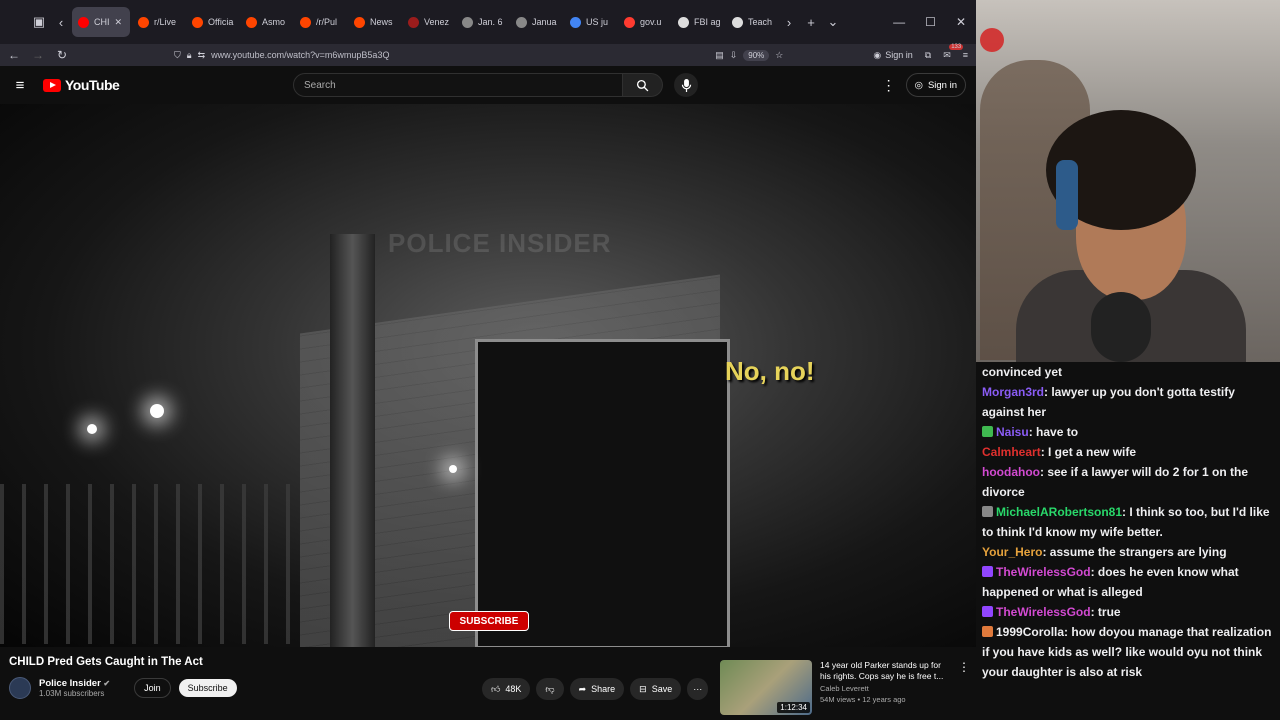 The image size is (1280, 720). I want to click on channel-name: Police Insider, so click(70, 683).